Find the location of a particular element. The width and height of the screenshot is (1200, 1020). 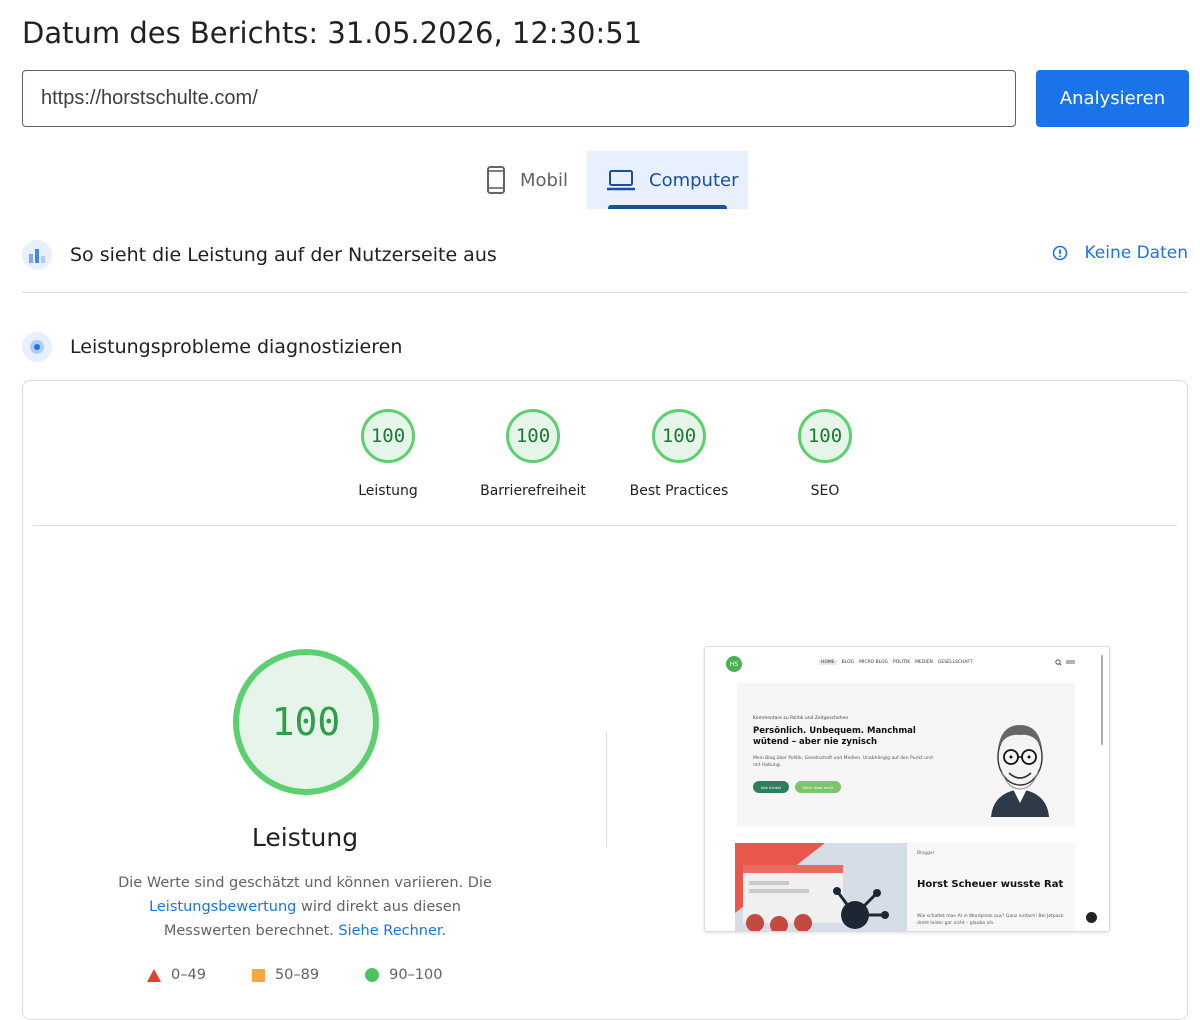

smartphone-icon is located at coordinates (496, 180).